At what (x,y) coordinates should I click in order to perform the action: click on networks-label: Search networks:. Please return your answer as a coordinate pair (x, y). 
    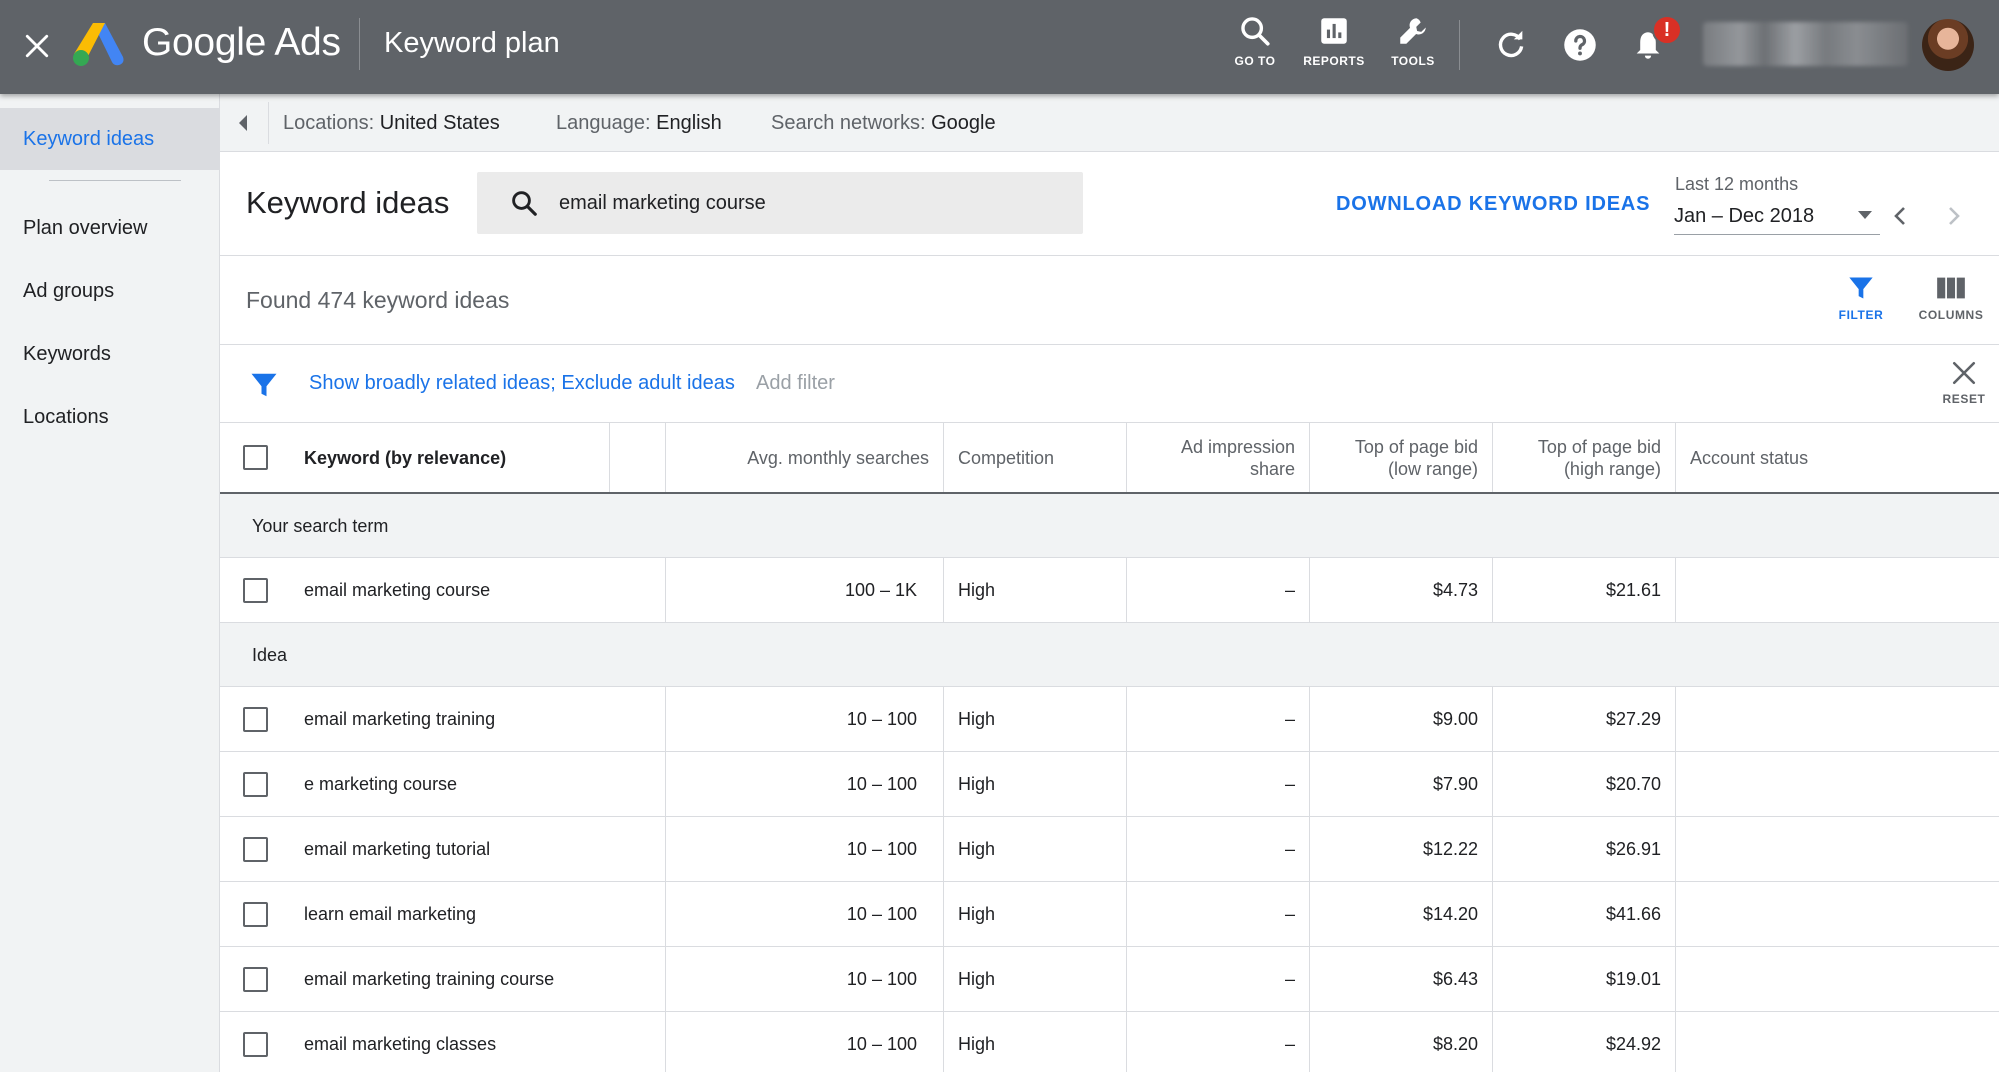
    Looking at the image, I should click on (848, 123).